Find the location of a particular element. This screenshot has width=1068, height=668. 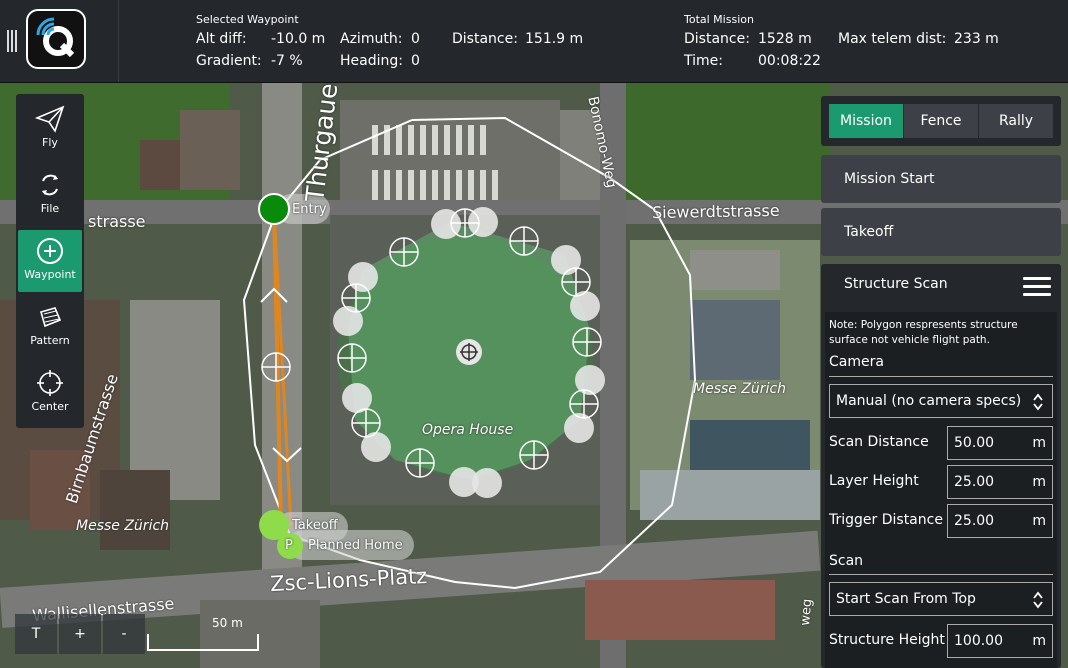

plan-toolstrip: Fly File Waypoint Pattern Center is located at coordinates (50, 261).